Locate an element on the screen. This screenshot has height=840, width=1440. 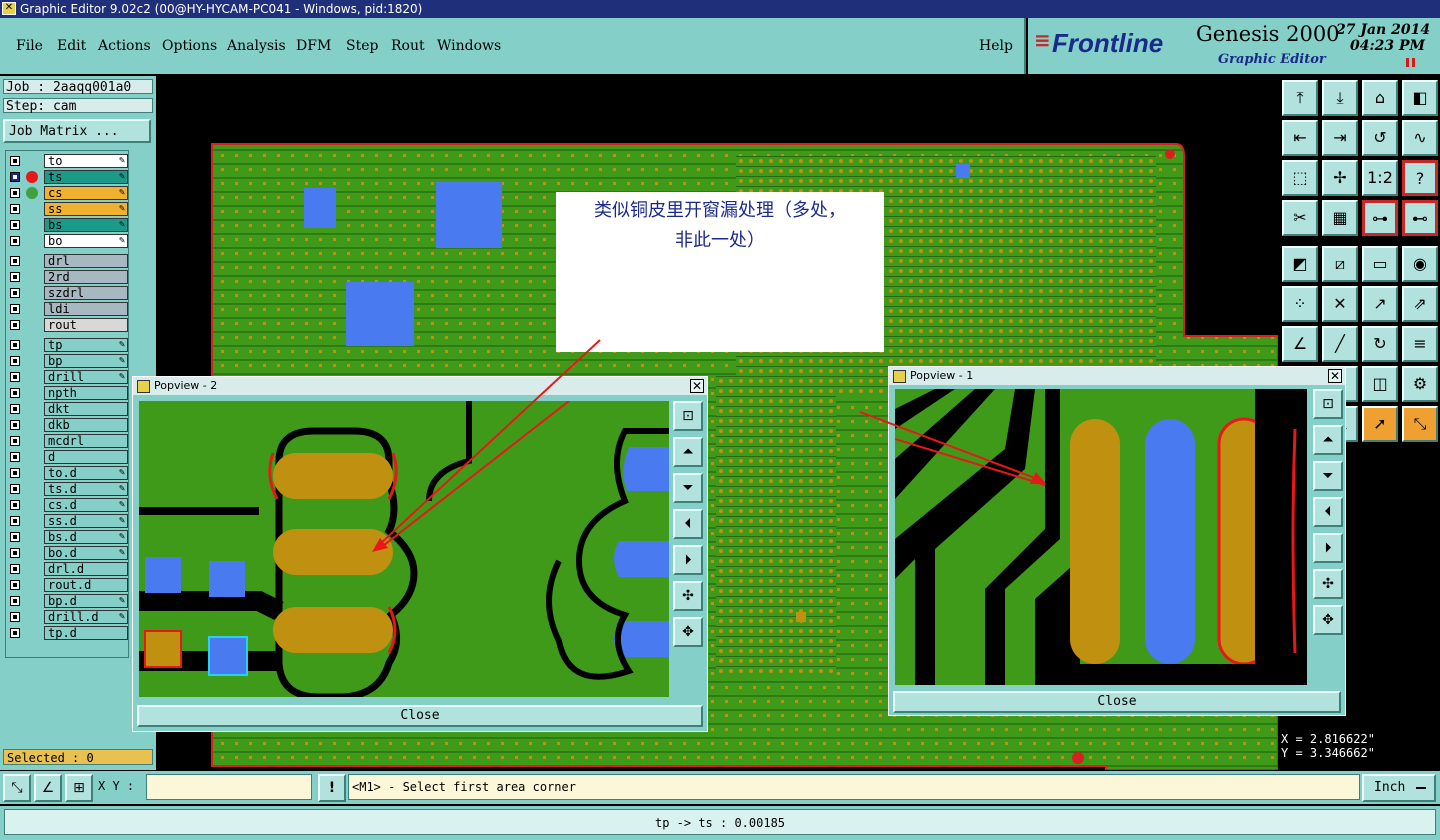
layer-name: ss.d ✎ is located at coordinates (86, 521).